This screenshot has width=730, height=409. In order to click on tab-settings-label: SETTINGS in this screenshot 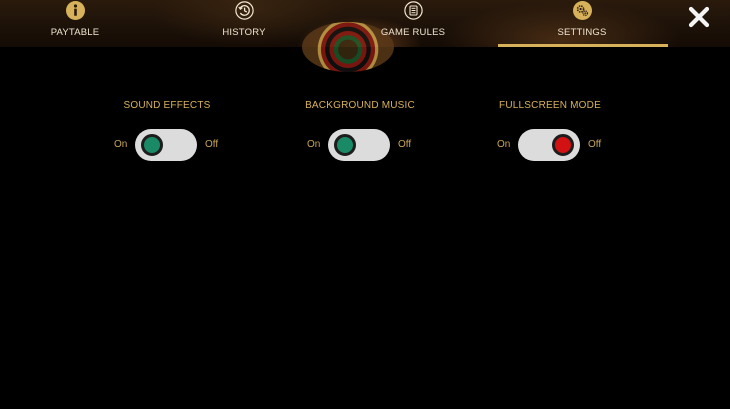, I will do `click(582, 32)`.